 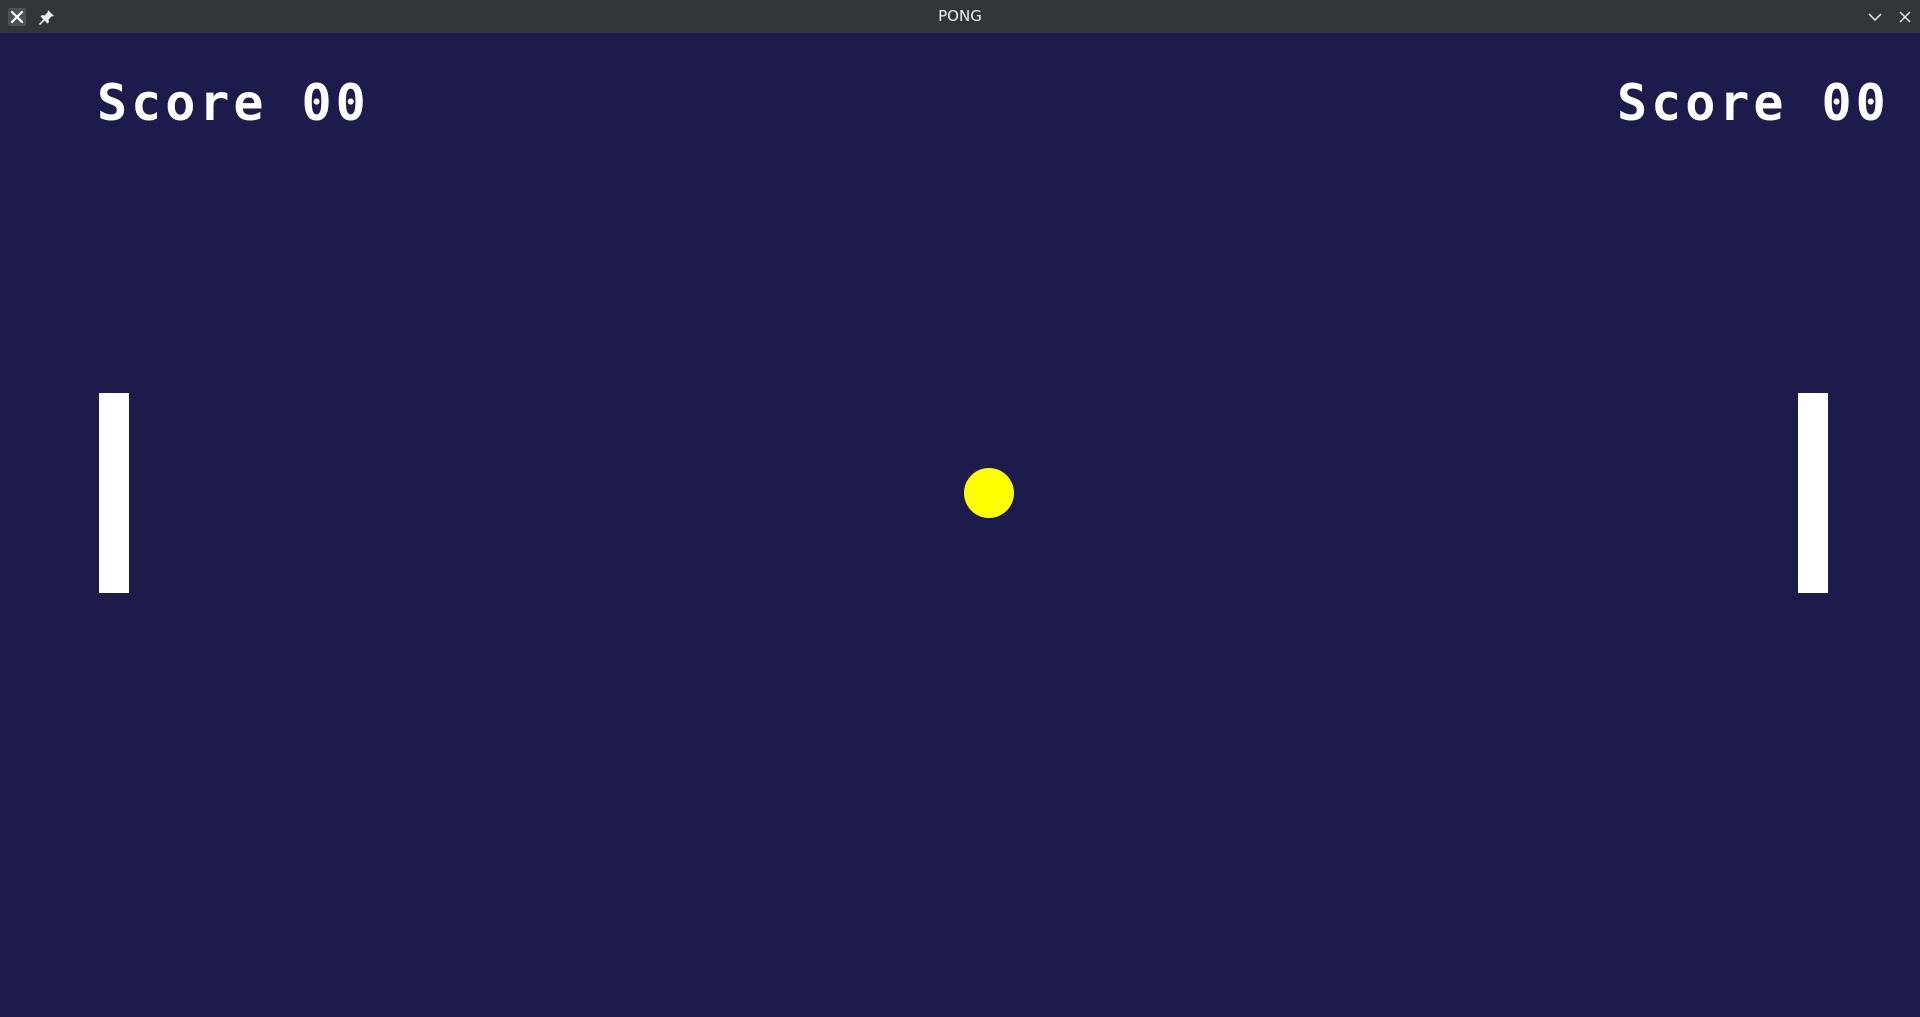 I want to click on close-icon, so click(x=1905, y=17).